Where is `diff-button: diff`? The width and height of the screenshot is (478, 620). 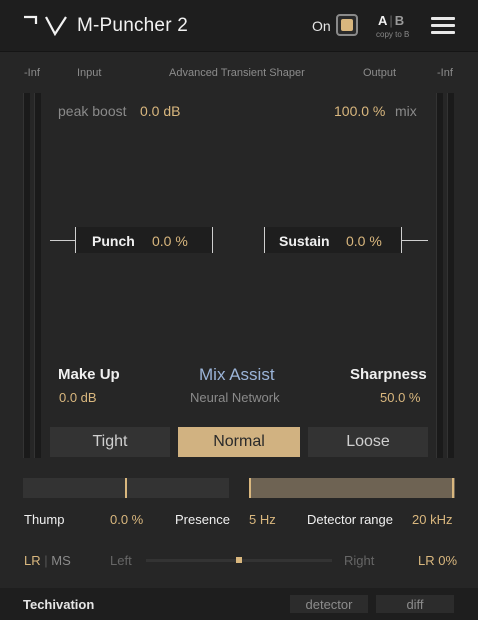 diff-button: diff is located at coordinates (415, 604).